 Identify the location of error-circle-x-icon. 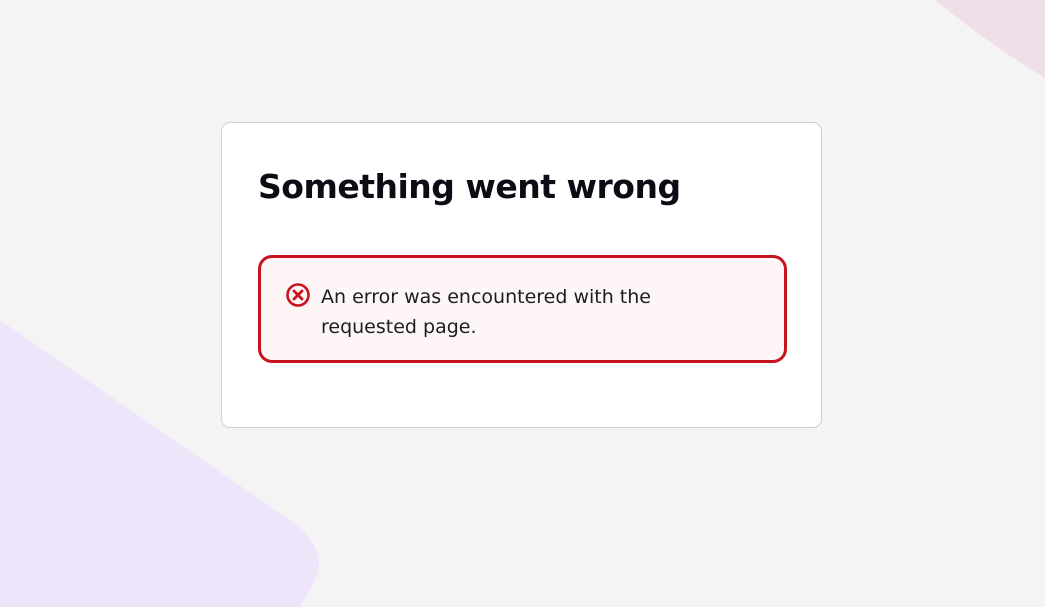
(298, 295).